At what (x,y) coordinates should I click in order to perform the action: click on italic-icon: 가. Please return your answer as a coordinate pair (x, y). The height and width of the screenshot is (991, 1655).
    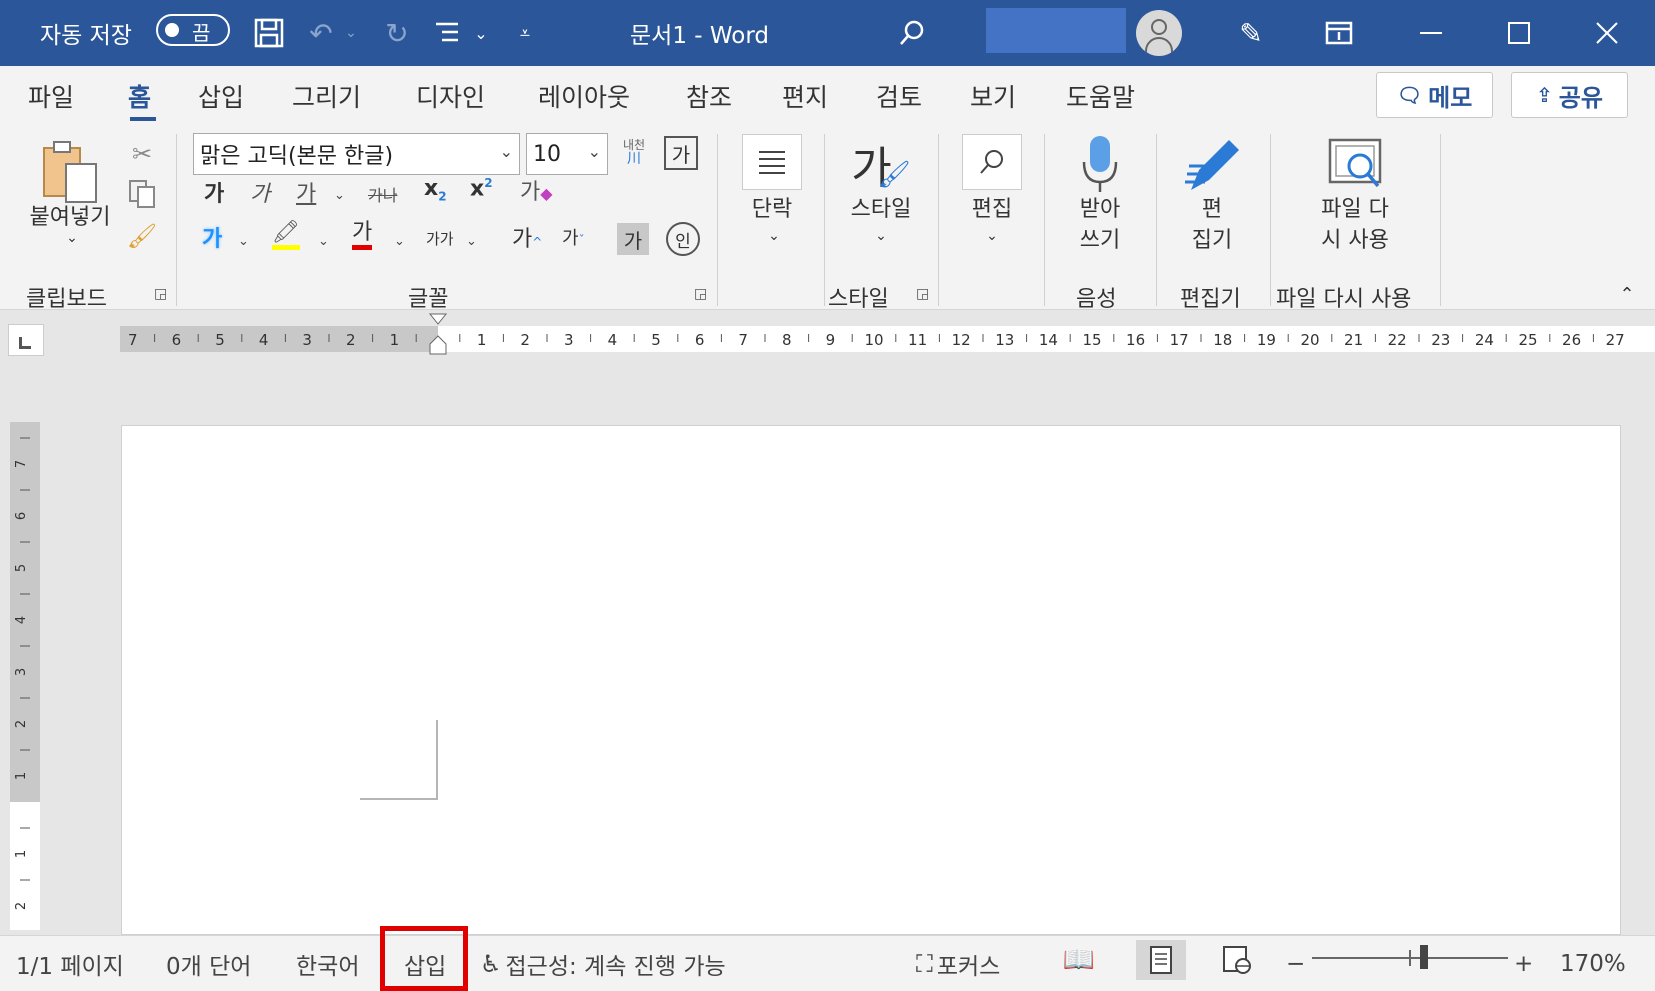
    Looking at the image, I should click on (260, 192).